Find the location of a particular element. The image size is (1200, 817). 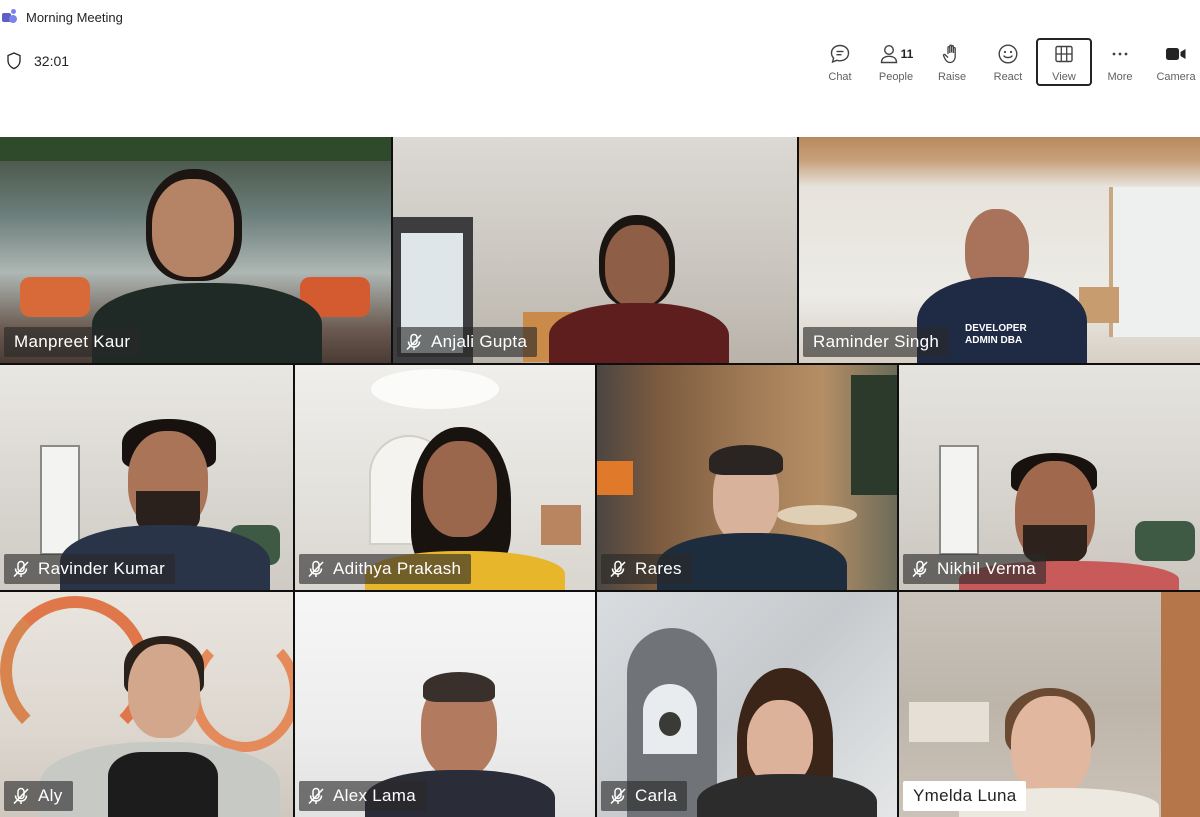

view-label: View is located at coordinates (1064, 77).